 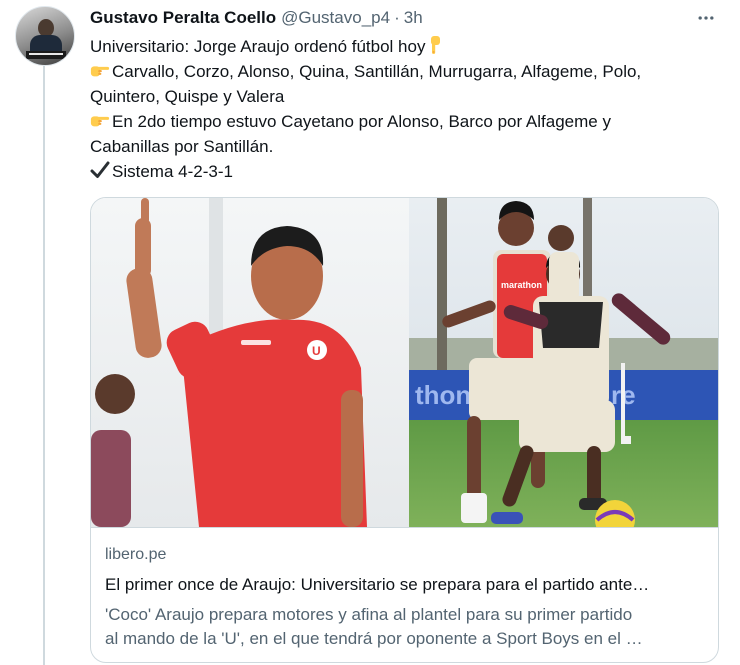 I want to click on tweet-time: 3h, so click(x=413, y=18).